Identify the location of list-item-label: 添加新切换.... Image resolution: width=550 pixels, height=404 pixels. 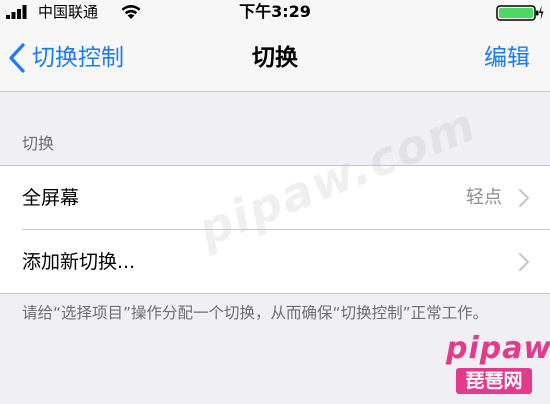
(79, 262).